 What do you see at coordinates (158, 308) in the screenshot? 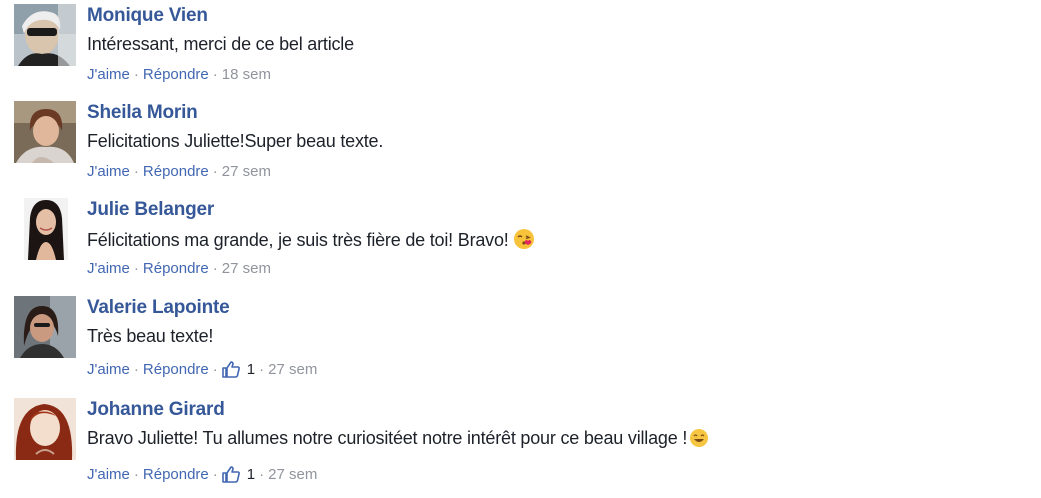
I see `commenter-name: Valerie Lapointe` at bounding box center [158, 308].